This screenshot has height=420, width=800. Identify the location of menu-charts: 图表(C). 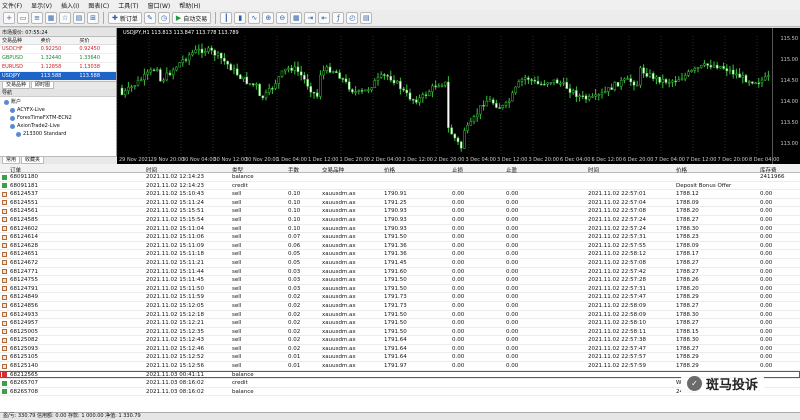
(98, 5).